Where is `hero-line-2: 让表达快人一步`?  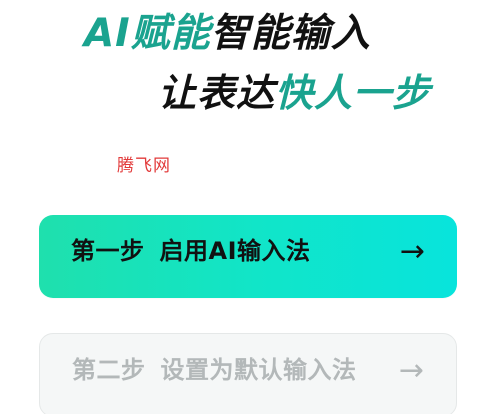
hero-line-2: 让表达快人一步 is located at coordinates (294, 93).